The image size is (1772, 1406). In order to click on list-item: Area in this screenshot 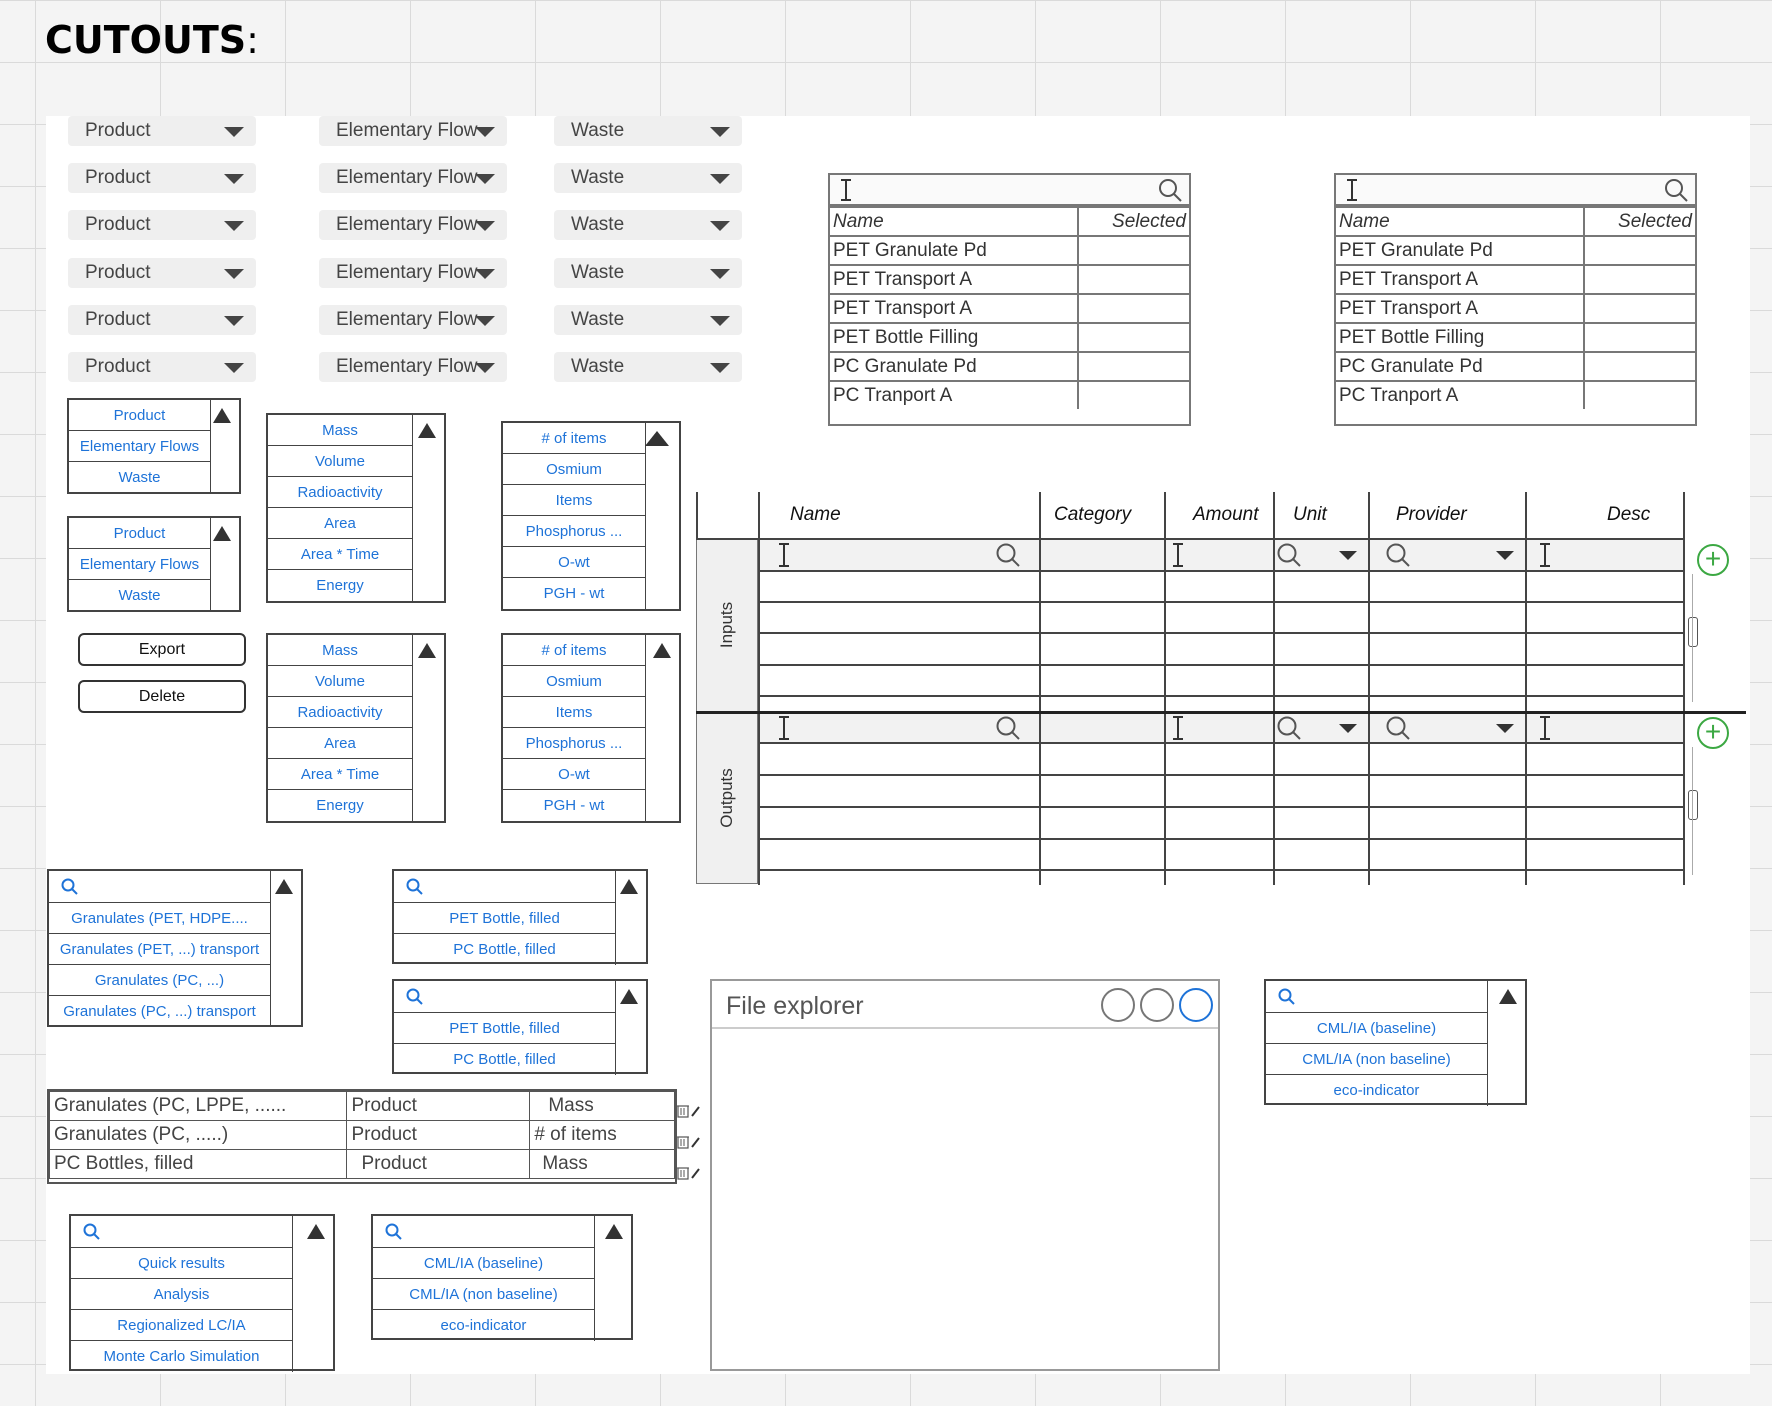, I will do `click(340, 743)`.